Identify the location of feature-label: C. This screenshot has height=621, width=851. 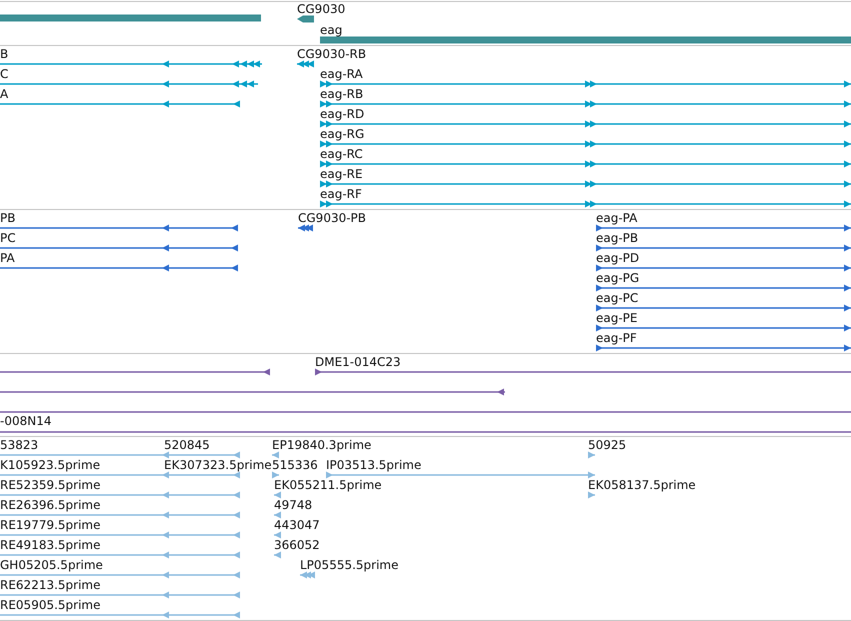
(4, 74).